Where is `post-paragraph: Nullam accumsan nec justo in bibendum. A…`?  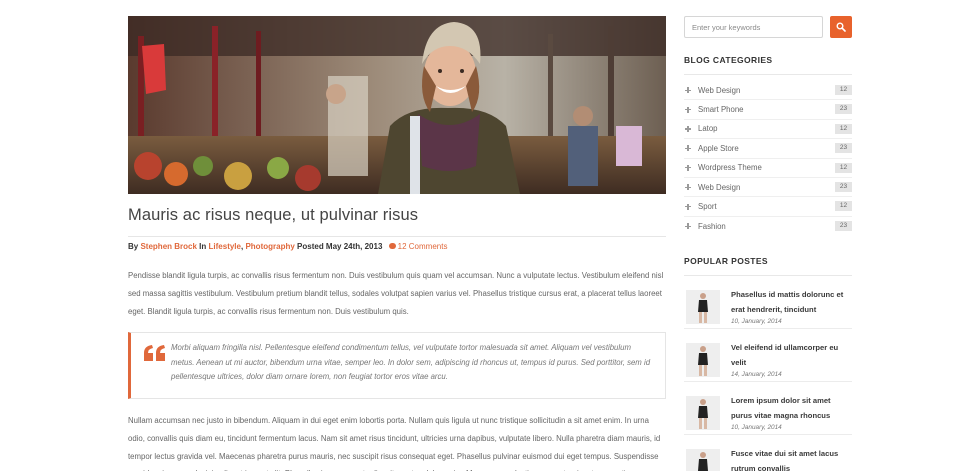
post-paragraph: Nullam accumsan nec justo in bibendum. A… is located at coordinates (394, 443).